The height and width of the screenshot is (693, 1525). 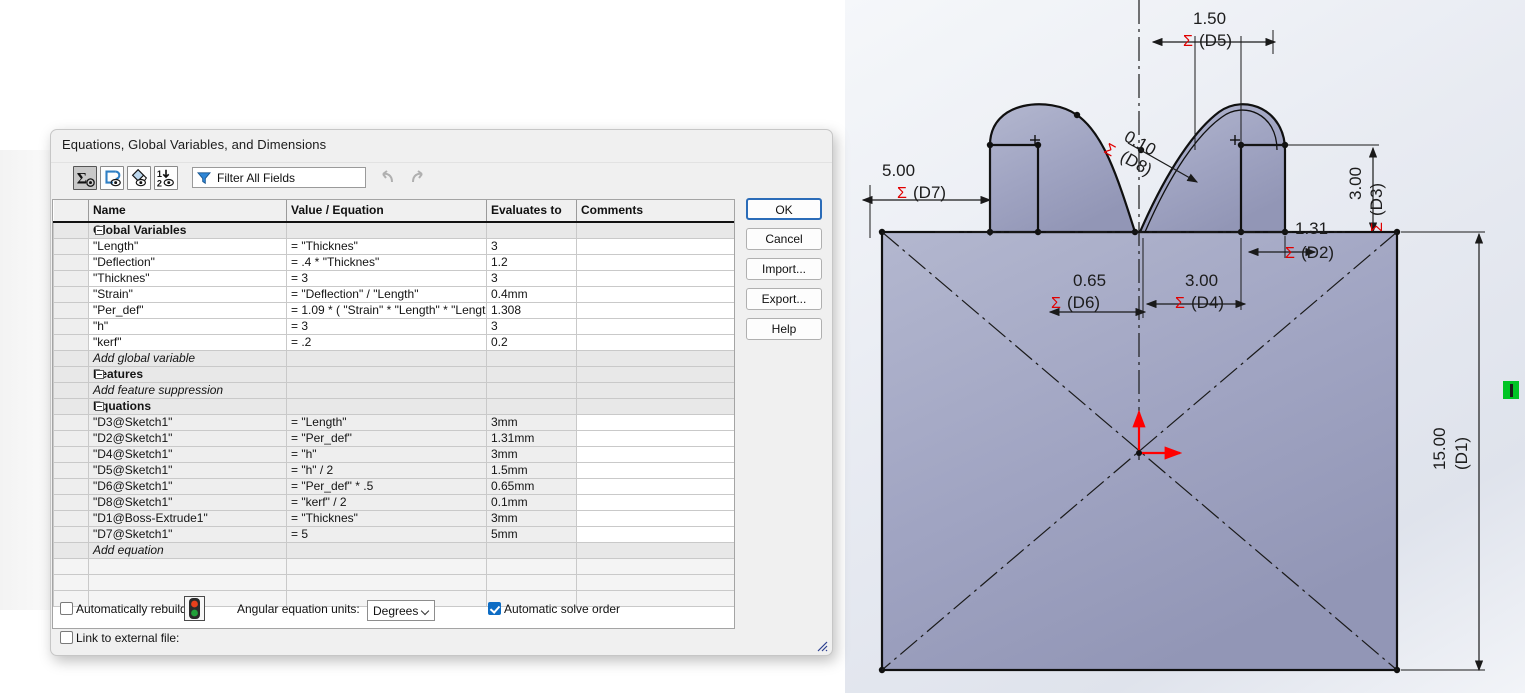 I want to click on cancel-button: Cancel, so click(x=784, y=239).